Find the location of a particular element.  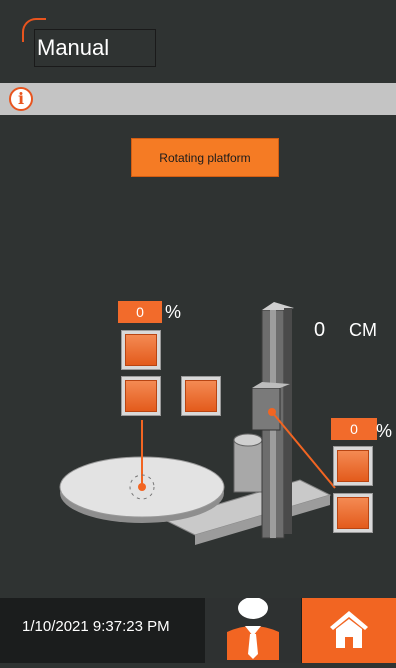

half-rotation-icon is located at coordinates (201, 396).